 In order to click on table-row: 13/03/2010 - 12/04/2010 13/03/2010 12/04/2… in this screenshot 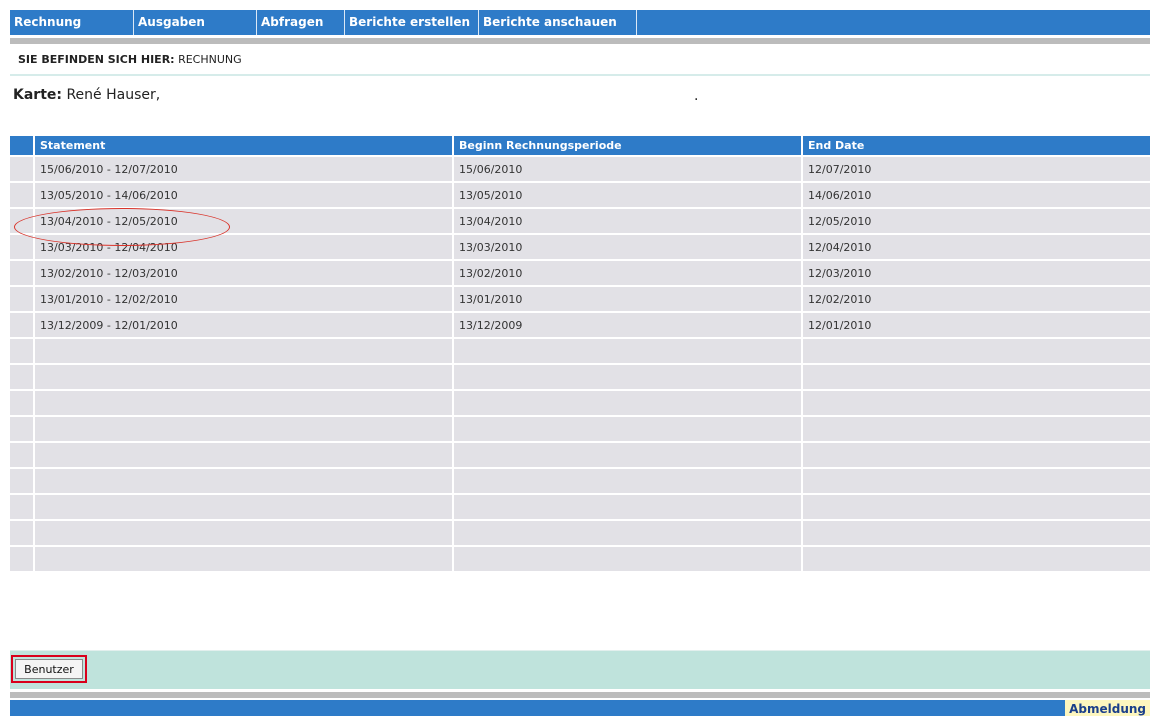, I will do `click(580, 247)`.